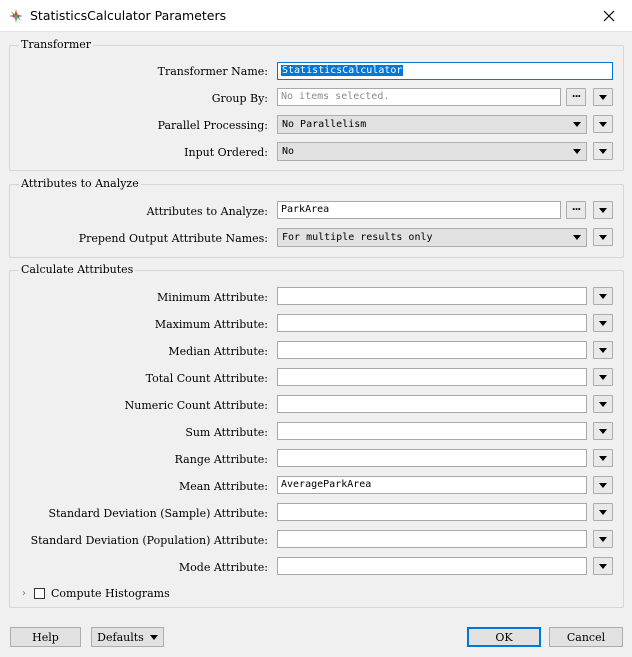  What do you see at coordinates (239, 98) in the screenshot?
I see `group-by-label: Group By:` at bounding box center [239, 98].